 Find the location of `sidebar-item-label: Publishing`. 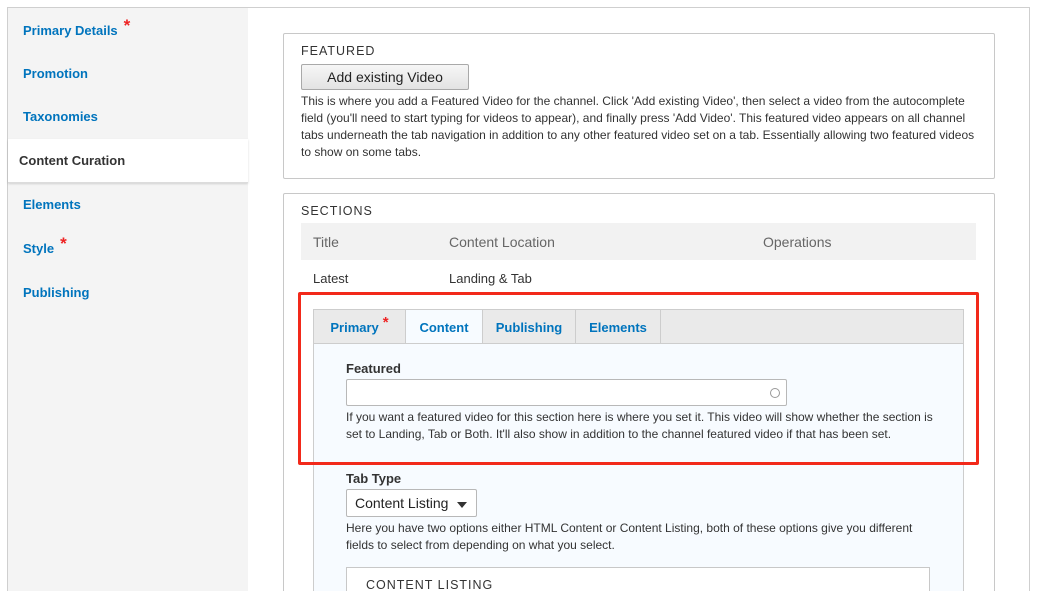

sidebar-item-label: Publishing is located at coordinates (56, 292).